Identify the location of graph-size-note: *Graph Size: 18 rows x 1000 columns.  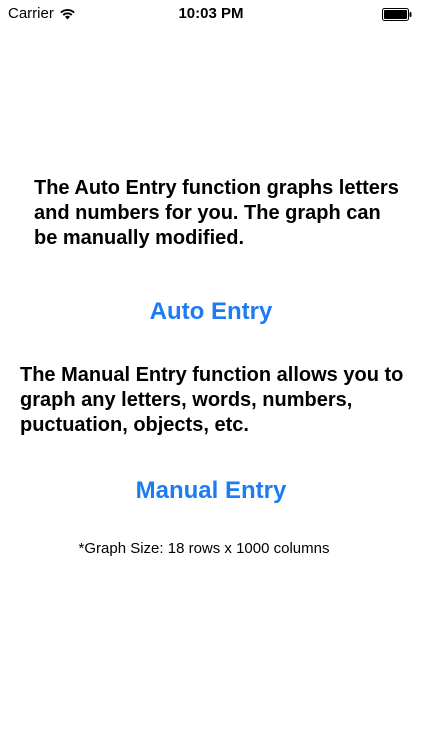
(204, 548).